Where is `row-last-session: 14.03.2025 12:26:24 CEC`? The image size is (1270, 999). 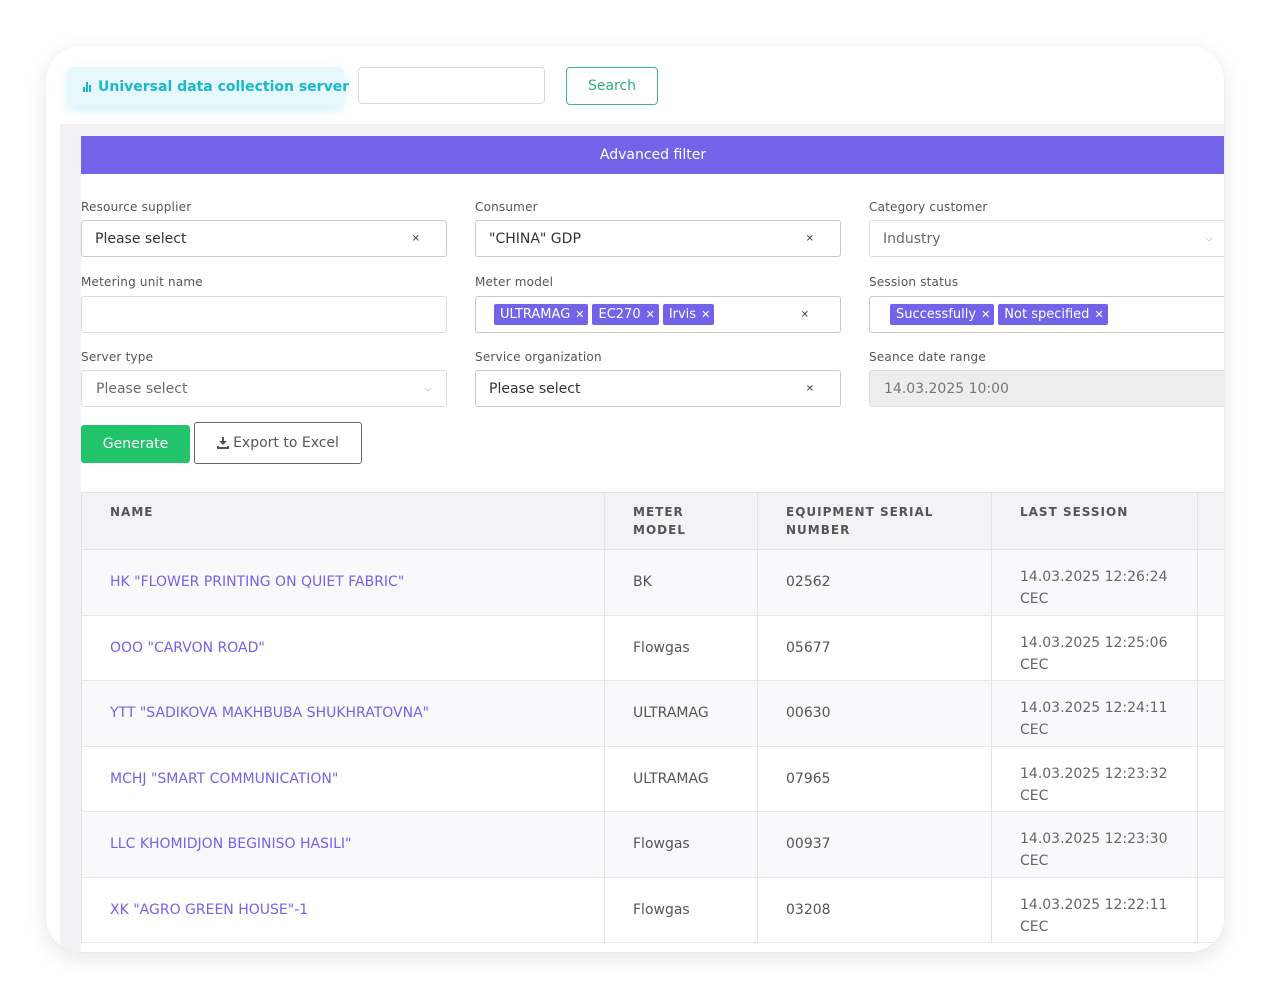
row-last-session: 14.03.2025 12:26:24 CEC is located at coordinates (1094, 588).